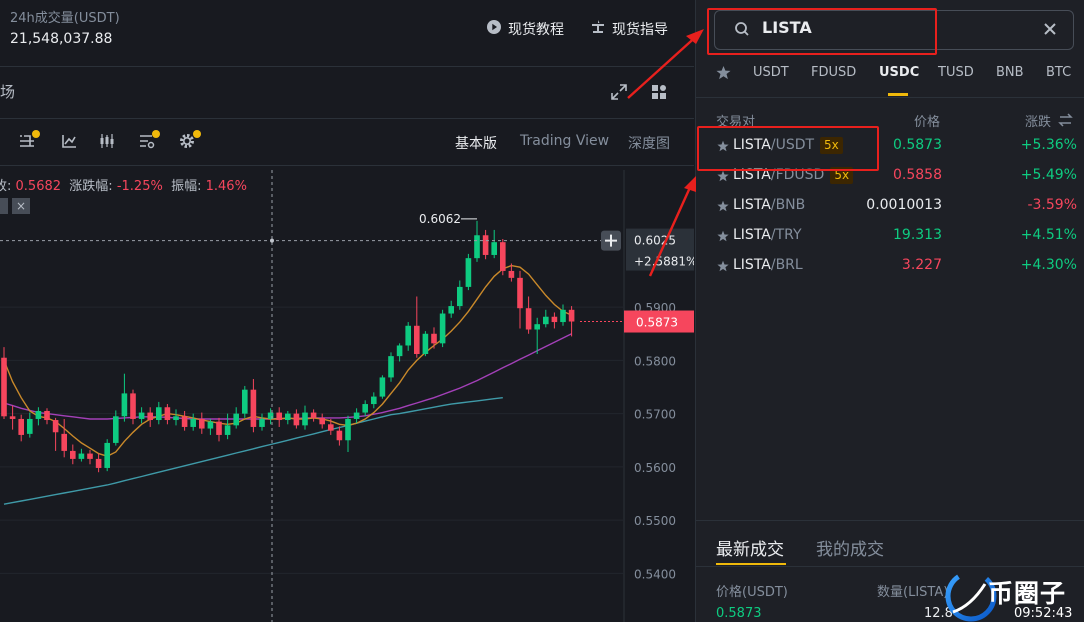 The height and width of the screenshot is (622, 1084). I want to click on active-tab-indicator, so click(751, 564).